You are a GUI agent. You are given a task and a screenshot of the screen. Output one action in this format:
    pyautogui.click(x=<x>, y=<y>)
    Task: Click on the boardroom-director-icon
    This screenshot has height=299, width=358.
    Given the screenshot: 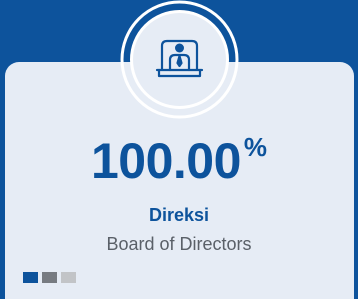 What is the action you would take?
    pyautogui.click(x=179, y=59)
    